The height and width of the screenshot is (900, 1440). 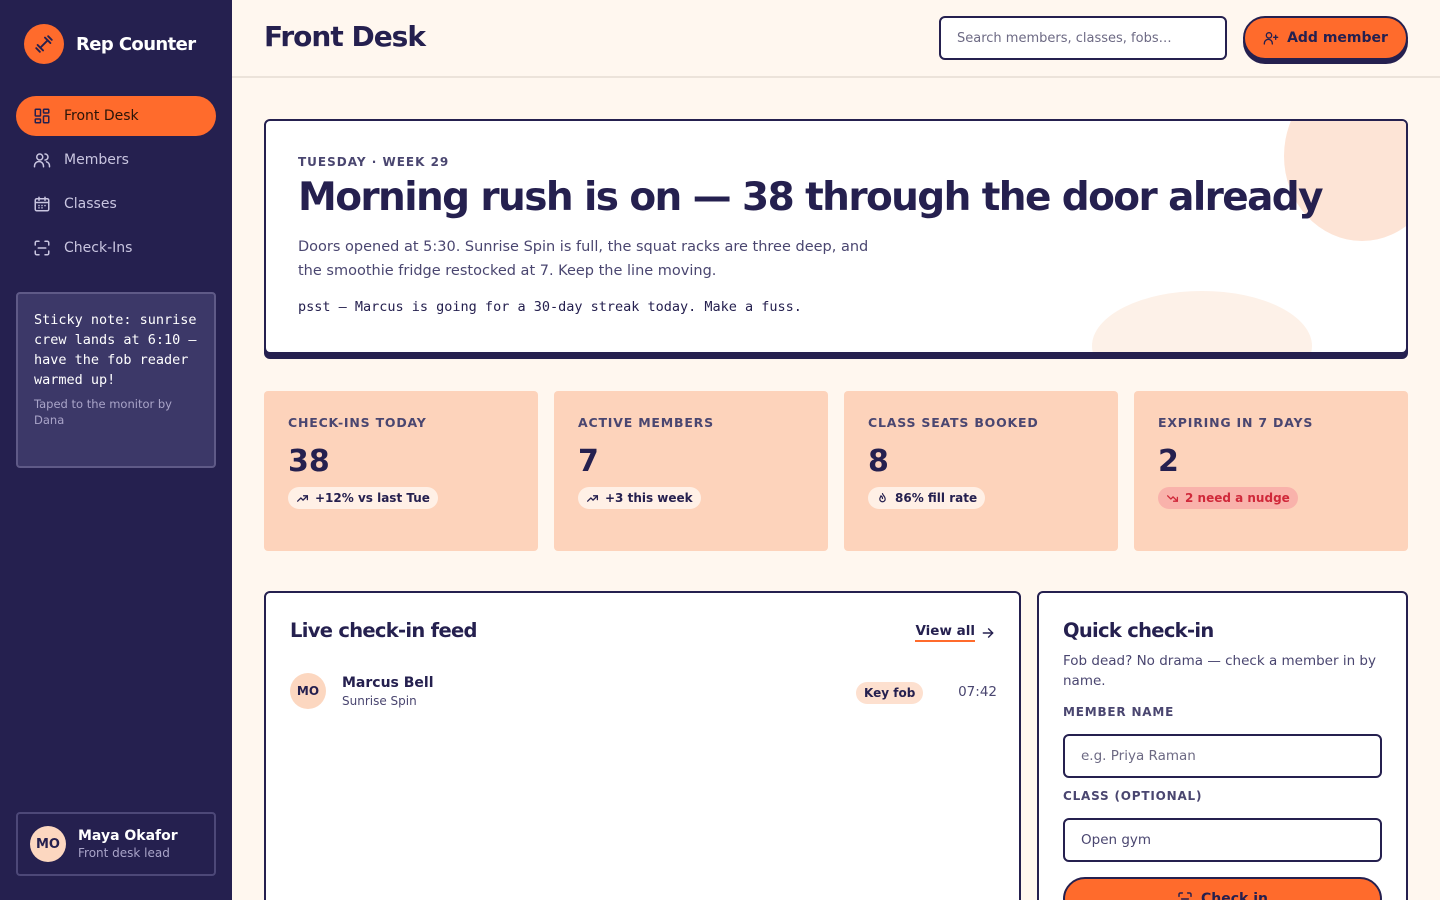 I want to click on users-icon, so click(x=42, y=160).